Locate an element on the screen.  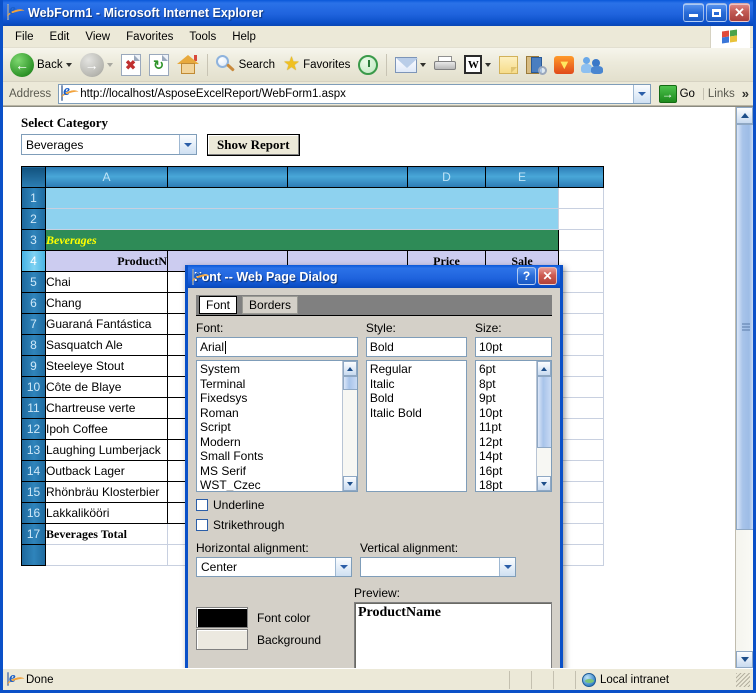
close-button: ✕ is located at coordinates (739, 12).